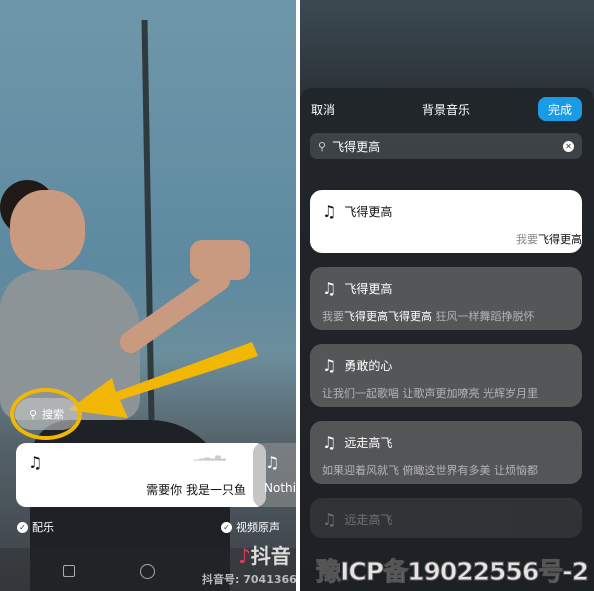  I want to click on option-original-sound: ✓ 视频原声, so click(250, 527).